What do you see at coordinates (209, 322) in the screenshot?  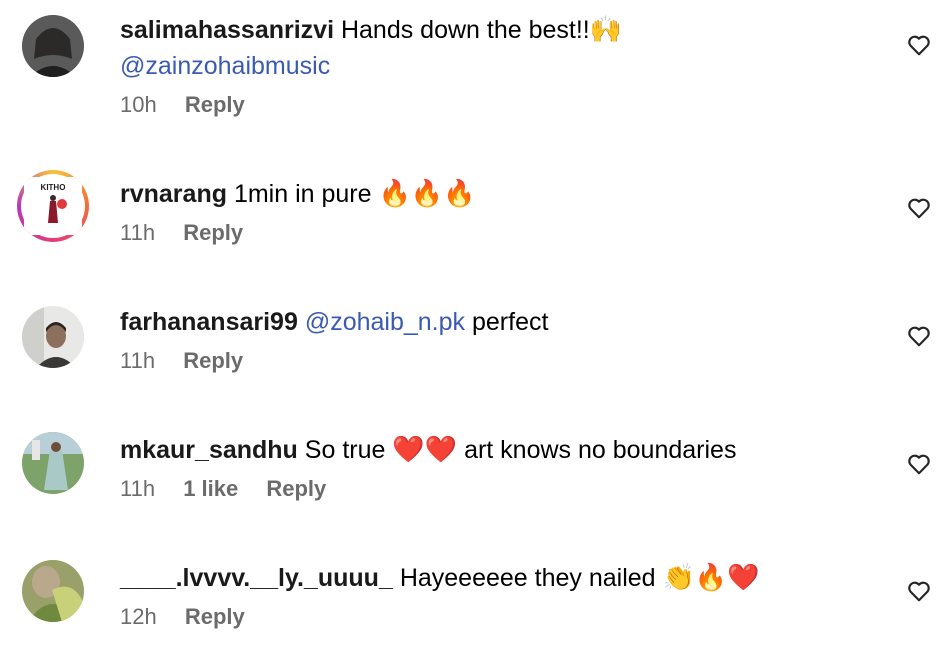 I see `comment-username: farhanansari99` at bounding box center [209, 322].